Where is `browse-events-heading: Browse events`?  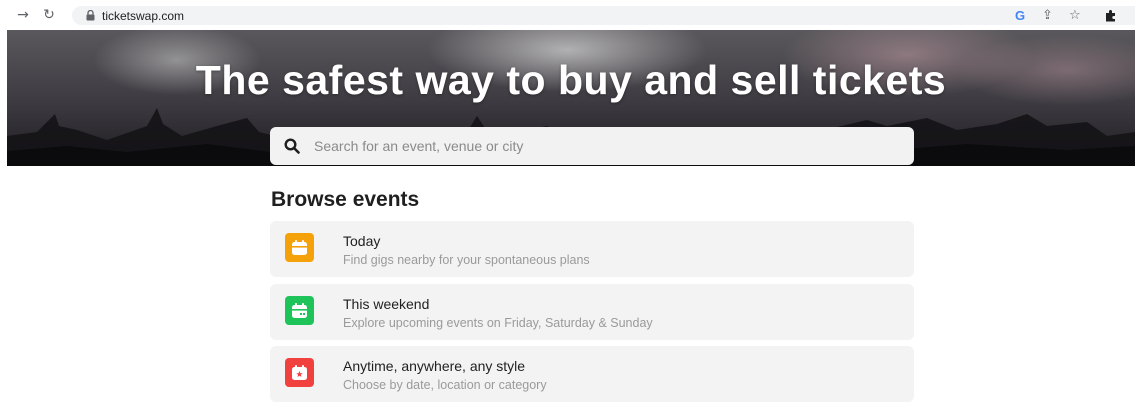
browse-events-heading: Browse events is located at coordinates (345, 199).